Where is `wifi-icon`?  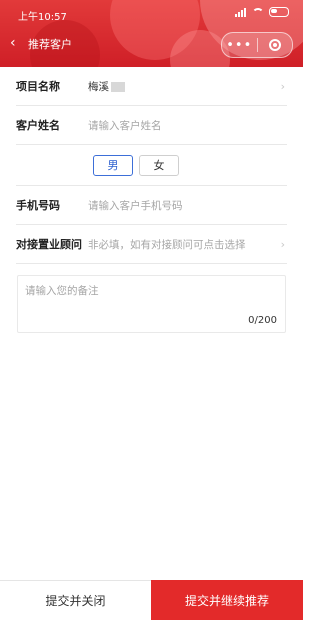
wifi-icon is located at coordinates (258, 12).